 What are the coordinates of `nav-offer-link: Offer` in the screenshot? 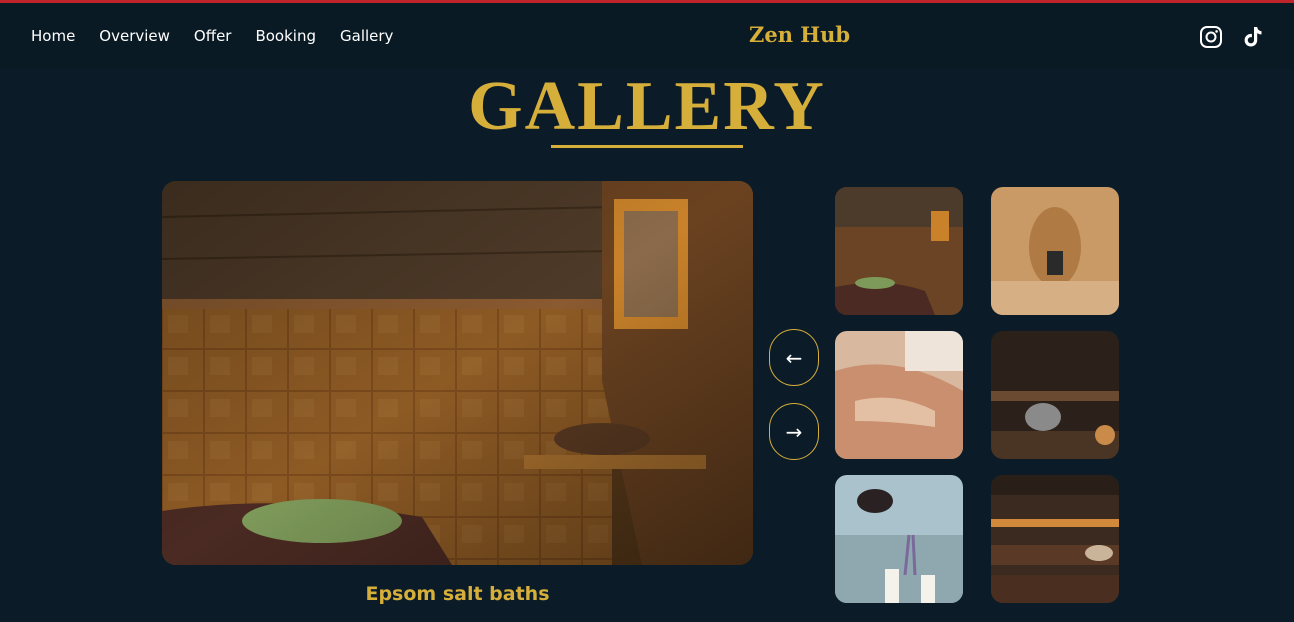 It's located at (213, 36).